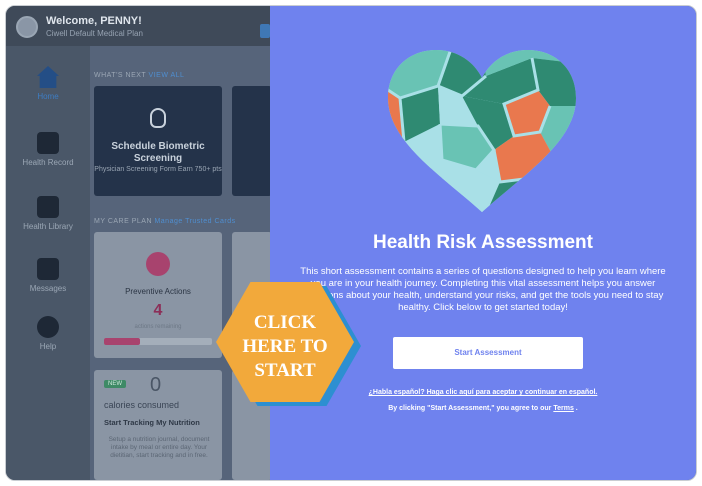 Image resolution: width=702 pixels, height=486 pixels. What do you see at coordinates (482, 131) in the screenshot?
I see `heart-mosaic-icon` at bounding box center [482, 131].